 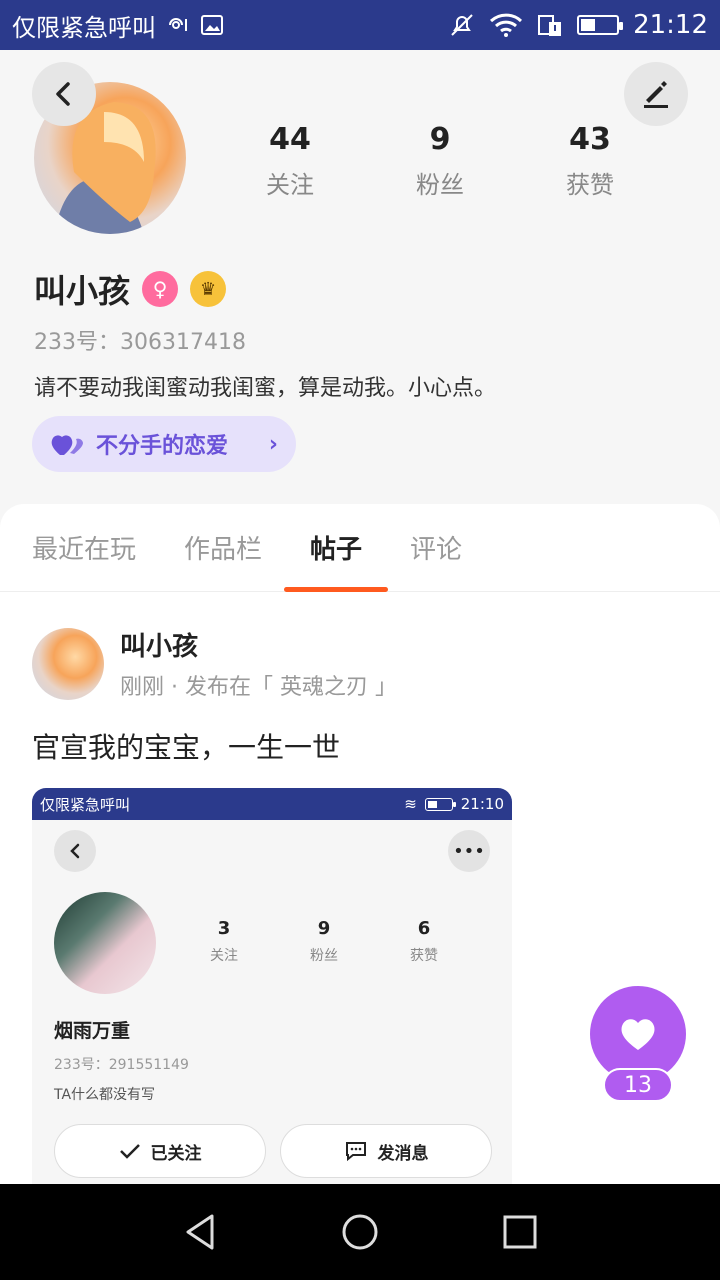 I want to click on message-icon, so click(x=355, y=1152).